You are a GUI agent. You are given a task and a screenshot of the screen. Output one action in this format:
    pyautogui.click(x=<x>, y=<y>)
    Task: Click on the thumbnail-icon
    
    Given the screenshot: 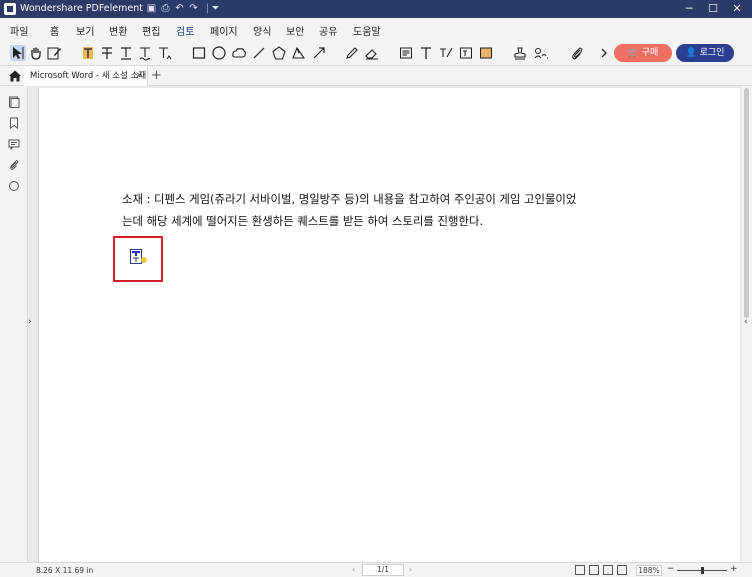 What is the action you would take?
    pyautogui.click(x=14, y=123)
    